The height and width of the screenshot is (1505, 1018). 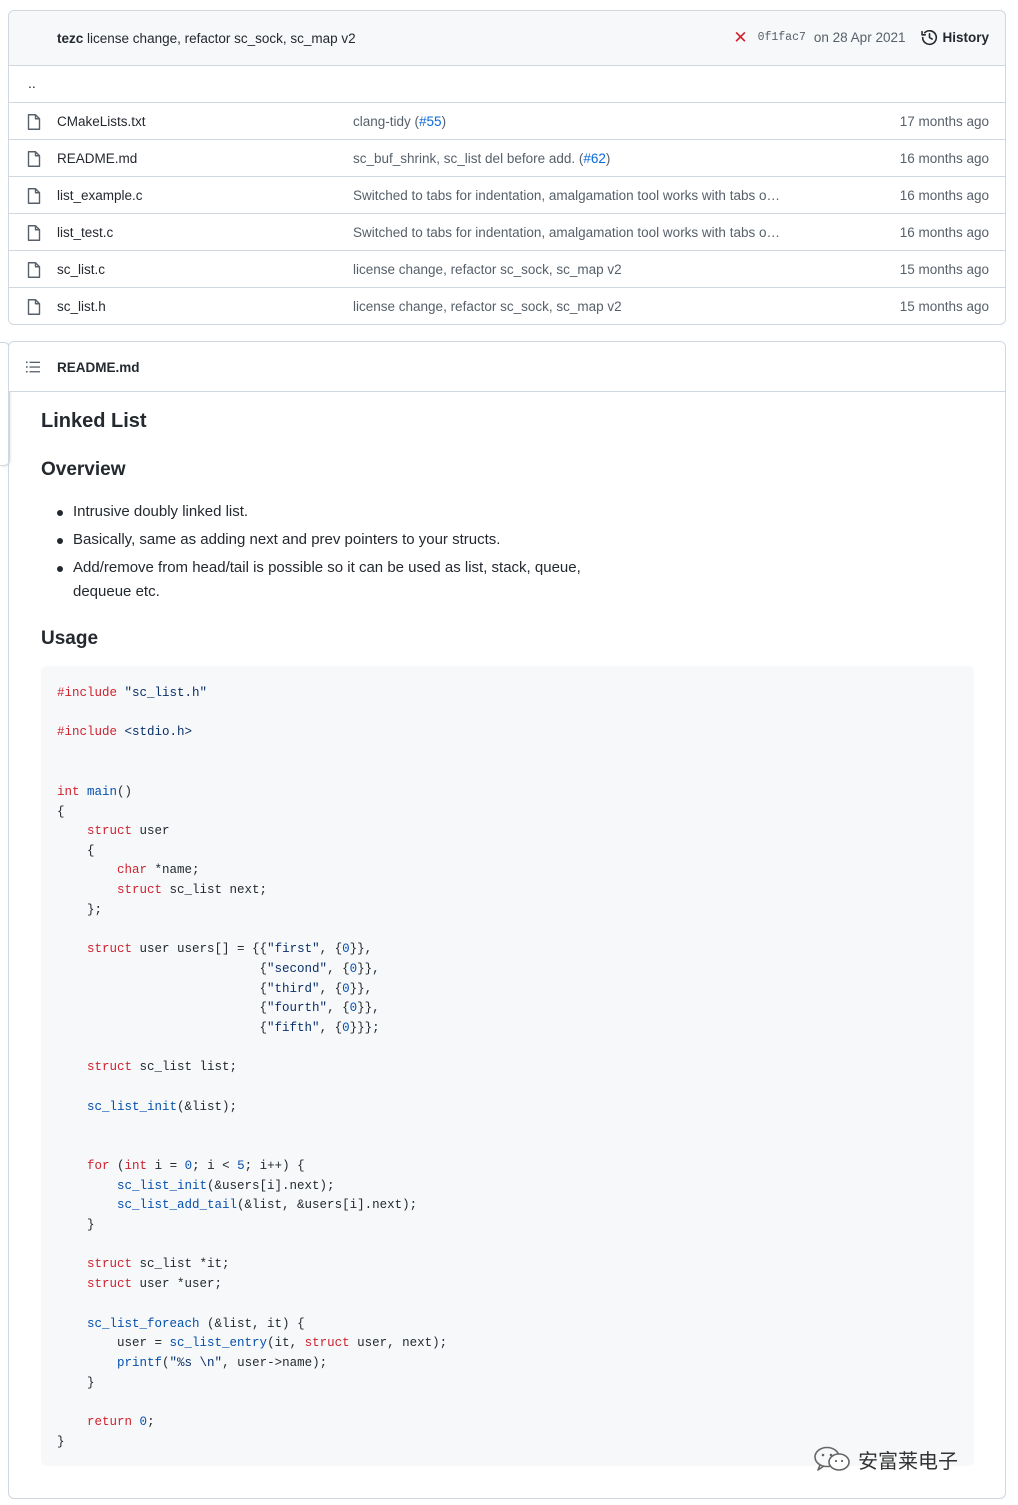 I want to click on file-name-link: list_example.c, so click(x=100, y=195).